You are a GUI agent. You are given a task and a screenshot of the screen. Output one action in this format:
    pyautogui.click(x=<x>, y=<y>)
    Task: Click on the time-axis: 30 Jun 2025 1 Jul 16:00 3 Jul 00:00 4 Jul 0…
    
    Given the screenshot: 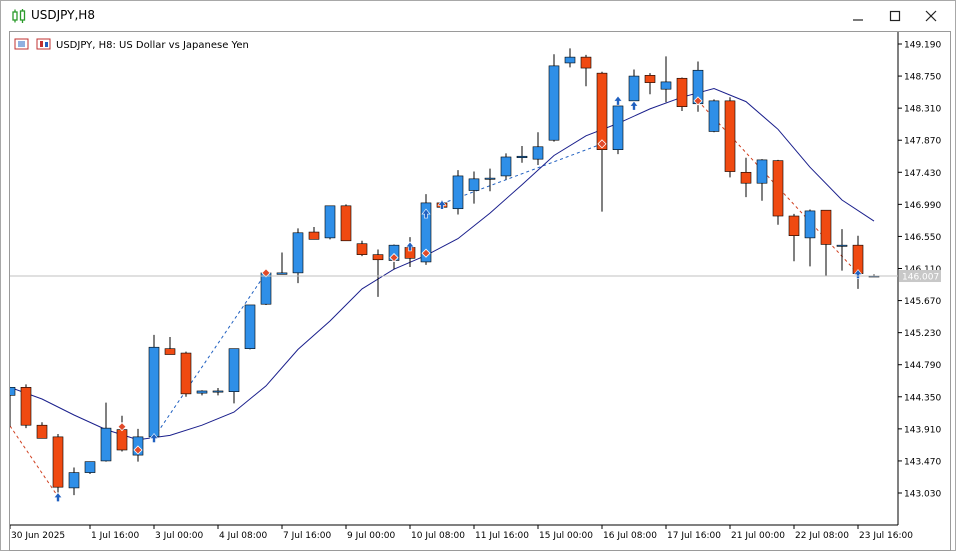 What is the action you would take?
    pyautogui.click(x=461, y=533)
    